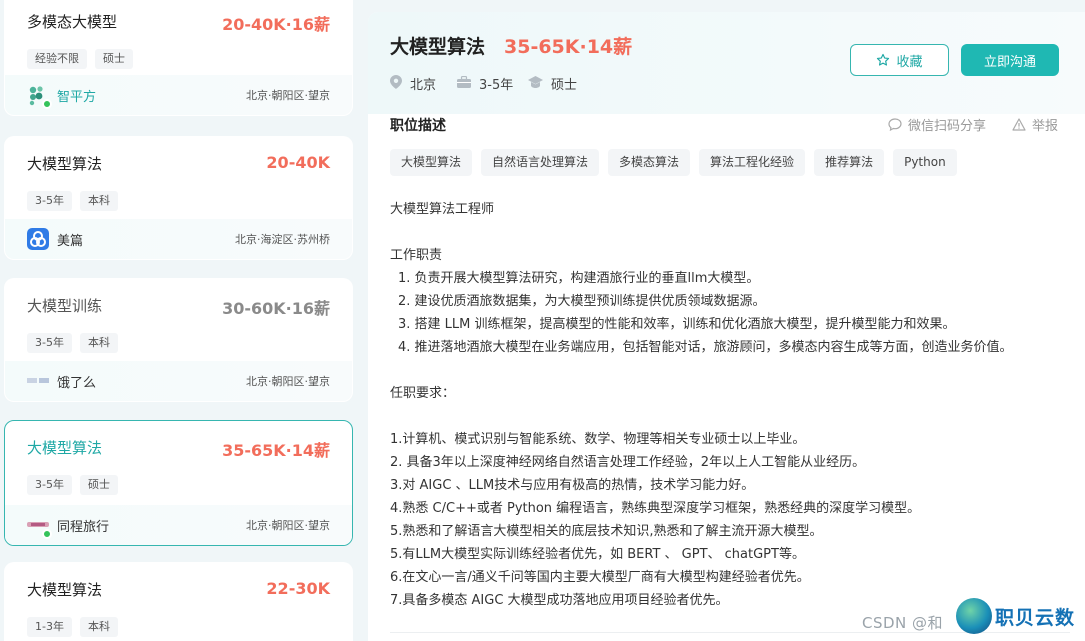  I want to click on job-card-title: 多模态大模型, so click(72, 22).